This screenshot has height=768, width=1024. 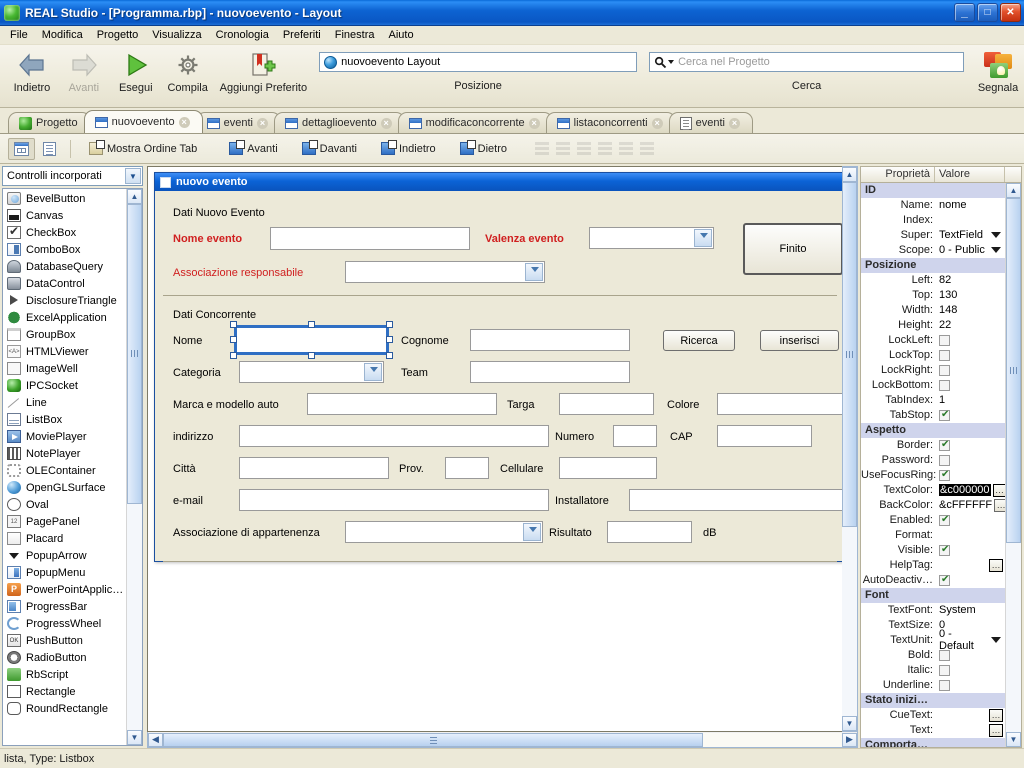 What do you see at coordinates (964, 12) in the screenshot?
I see `minimize-button: _` at bounding box center [964, 12].